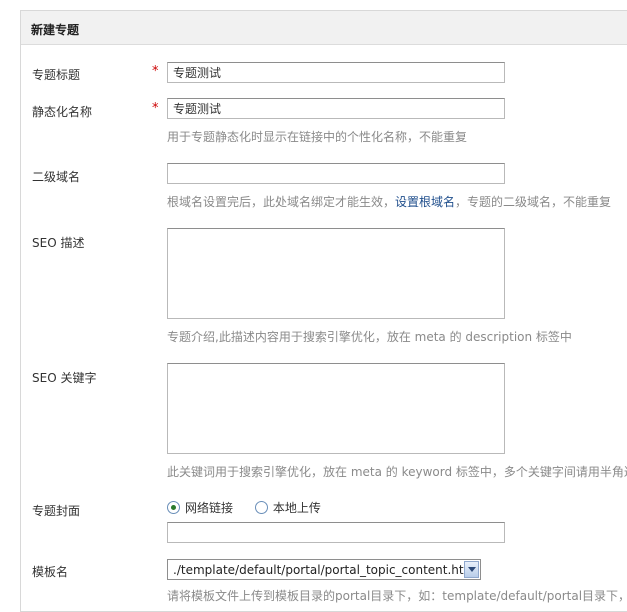 Image resolution: width=627 pixels, height=612 pixels. What do you see at coordinates (336, 273) in the screenshot?
I see `seo-description-textarea` at bounding box center [336, 273].